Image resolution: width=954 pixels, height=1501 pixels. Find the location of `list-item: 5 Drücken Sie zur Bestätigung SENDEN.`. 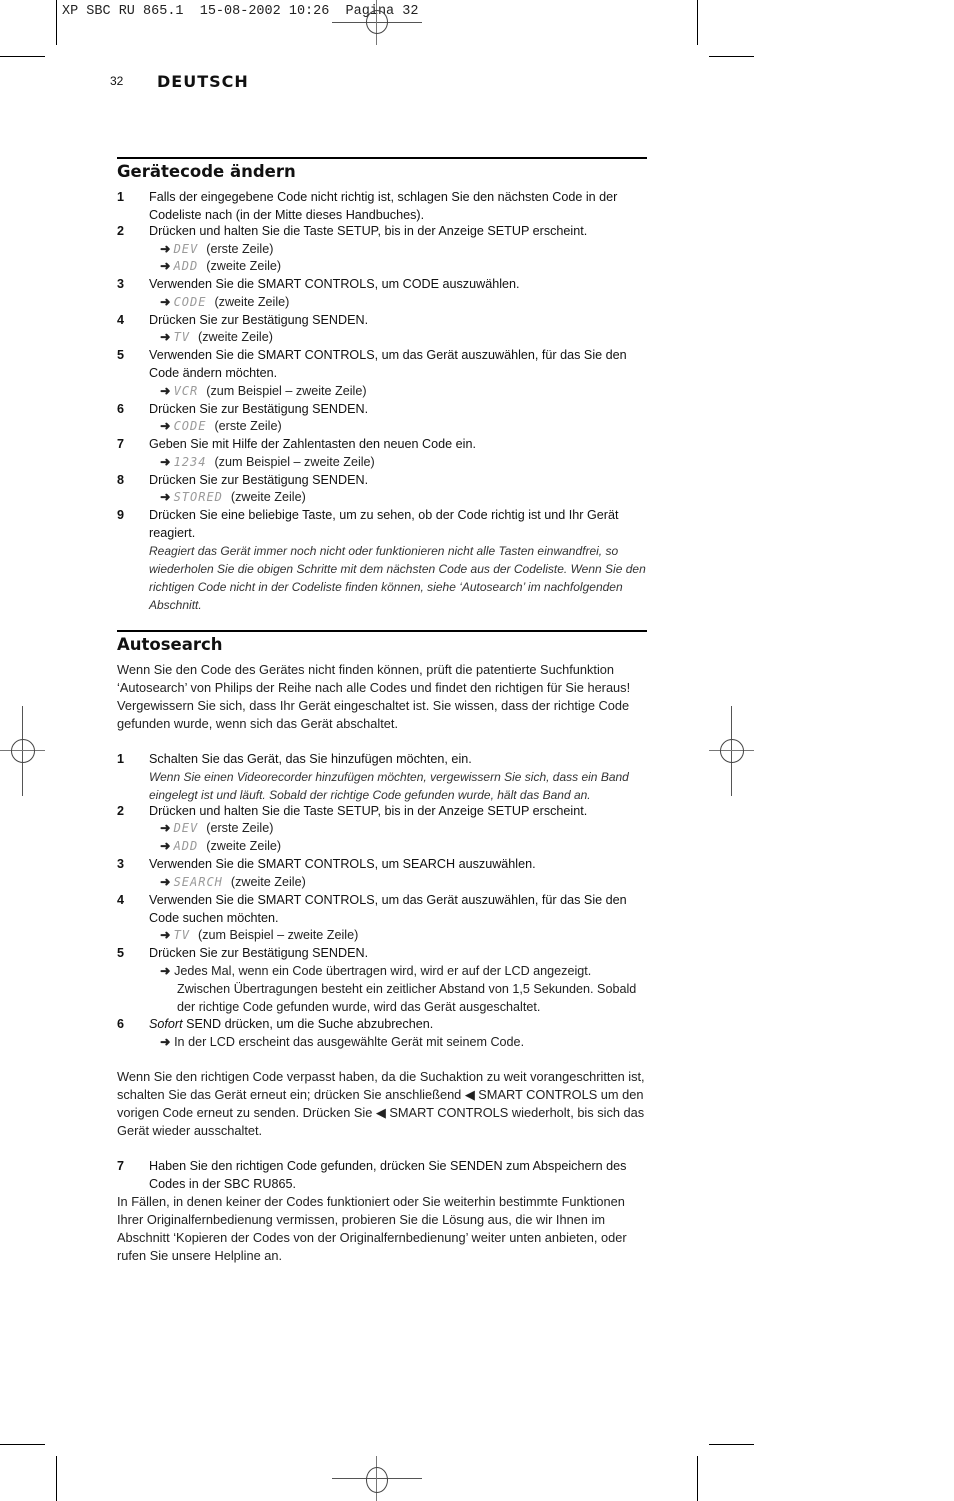

list-item: 5 Drücken Sie zur Bestätigung SENDEN. is located at coordinates (382, 953).